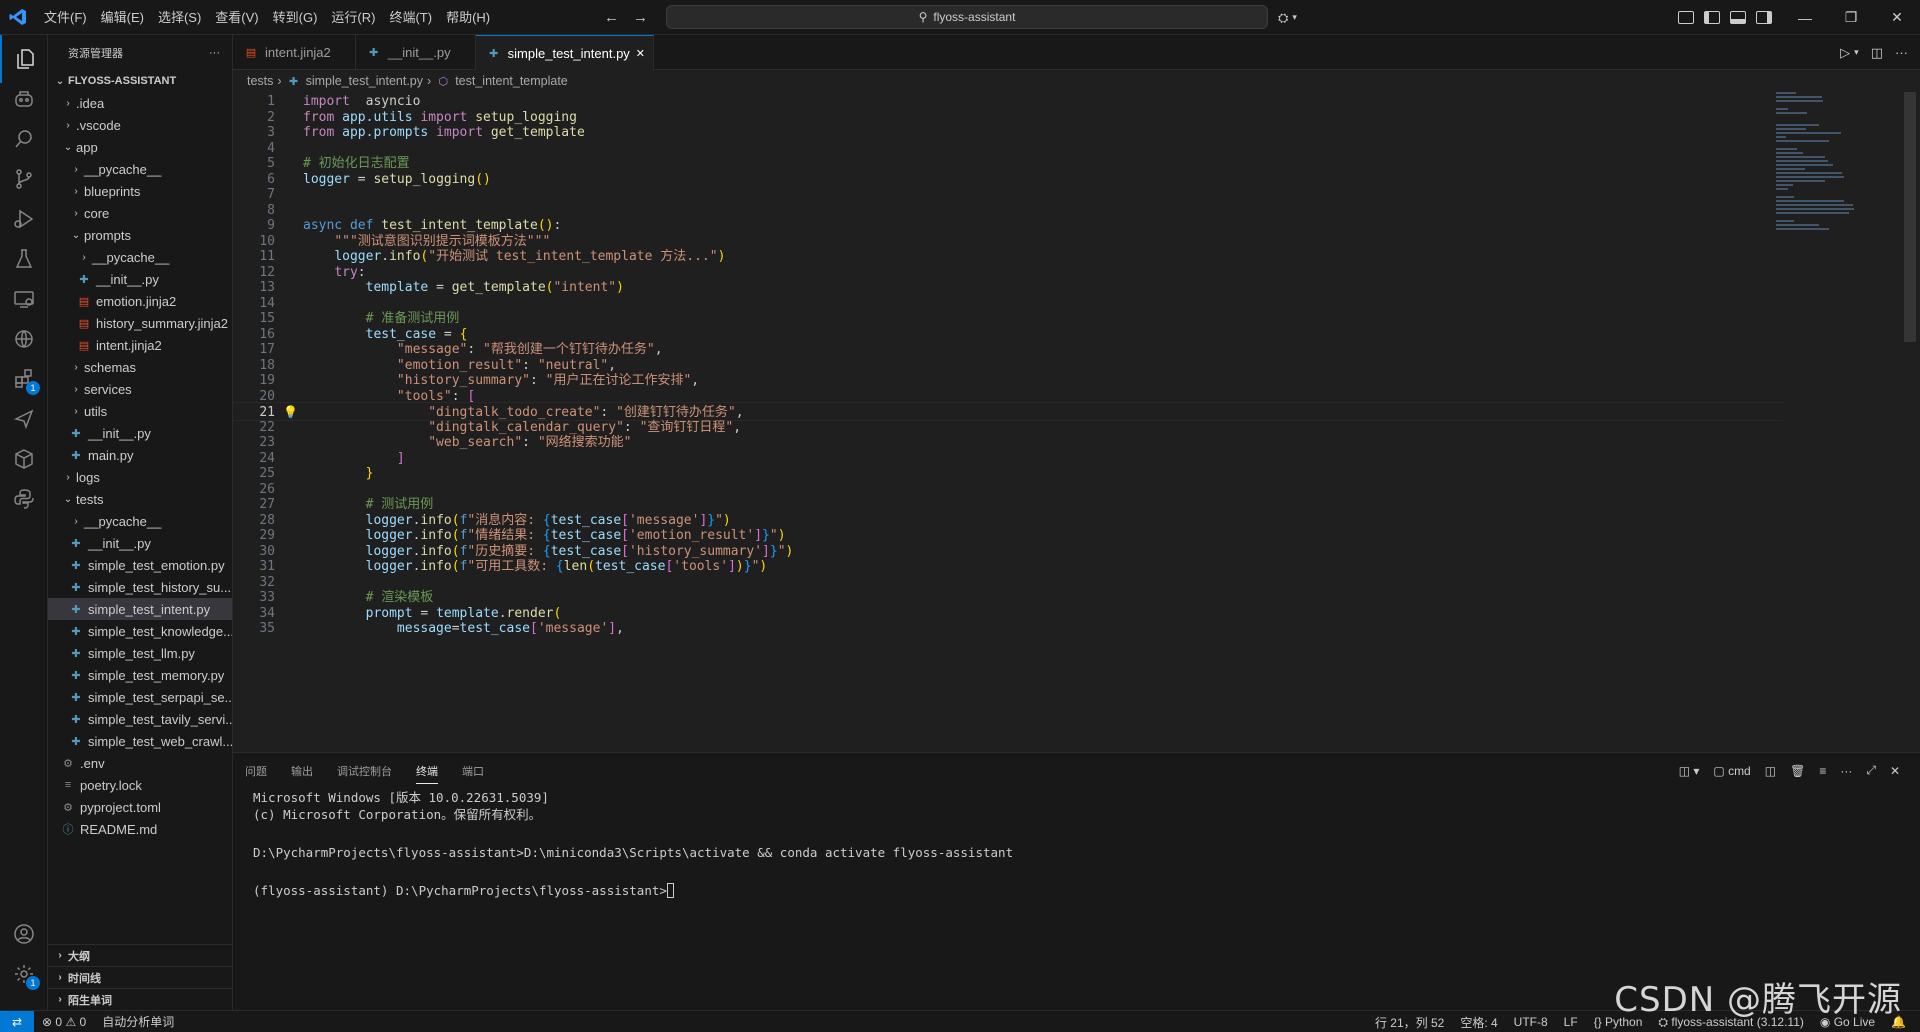 Image resolution: width=1920 pixels, height=1032 pixels. Describe the element at coordinates (1877, 53) in the screenshot. I see `split-editor-icon: ◫` at that location.